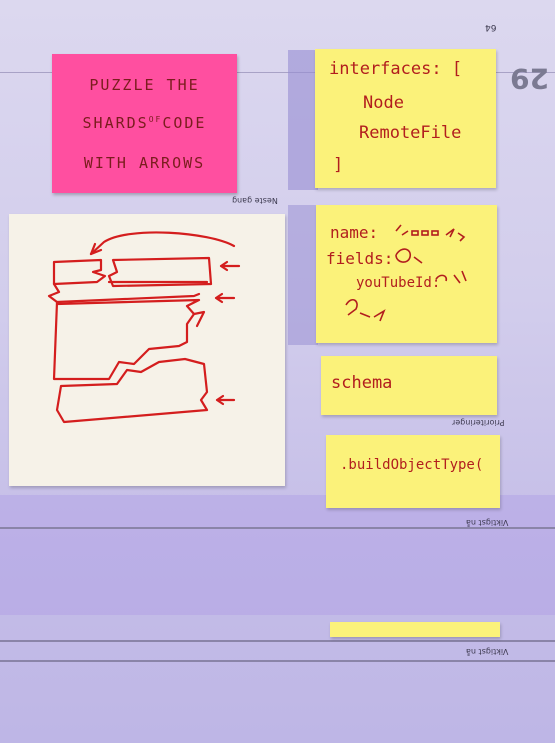 Image resolution: width=555 pixels, height=743 pixels. What do you see at coordinates (362, 383) in the screenshot?
I see `schema-label: schema` at bounding box center [362, 383].